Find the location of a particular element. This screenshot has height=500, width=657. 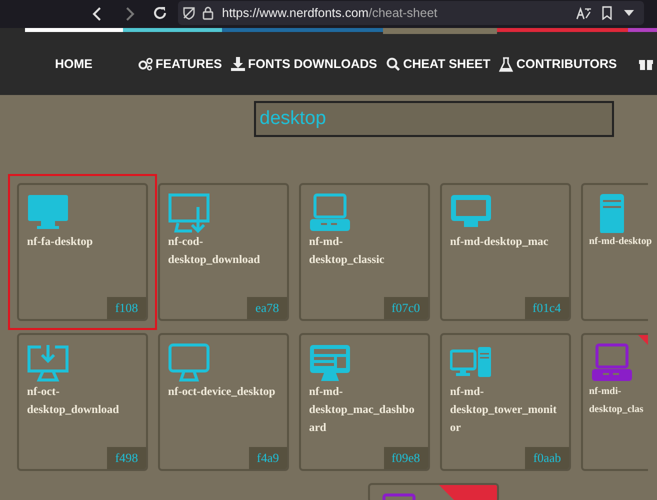

reload-icon is located at coordinates (160, 13).